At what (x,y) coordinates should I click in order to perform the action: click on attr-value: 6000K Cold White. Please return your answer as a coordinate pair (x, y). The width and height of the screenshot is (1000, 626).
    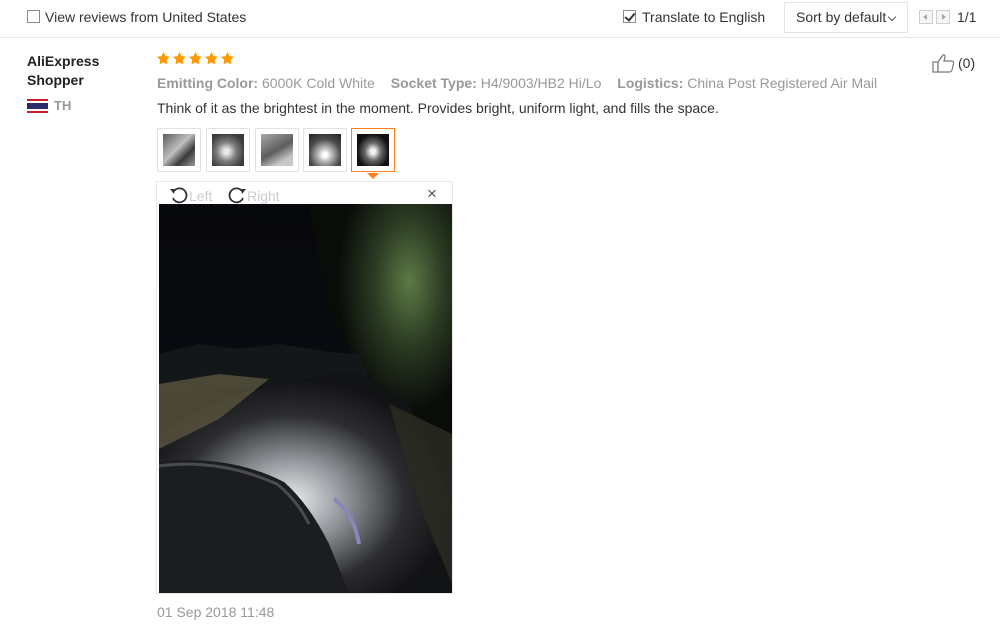
    Looking at the image, I should click on (318, 83).